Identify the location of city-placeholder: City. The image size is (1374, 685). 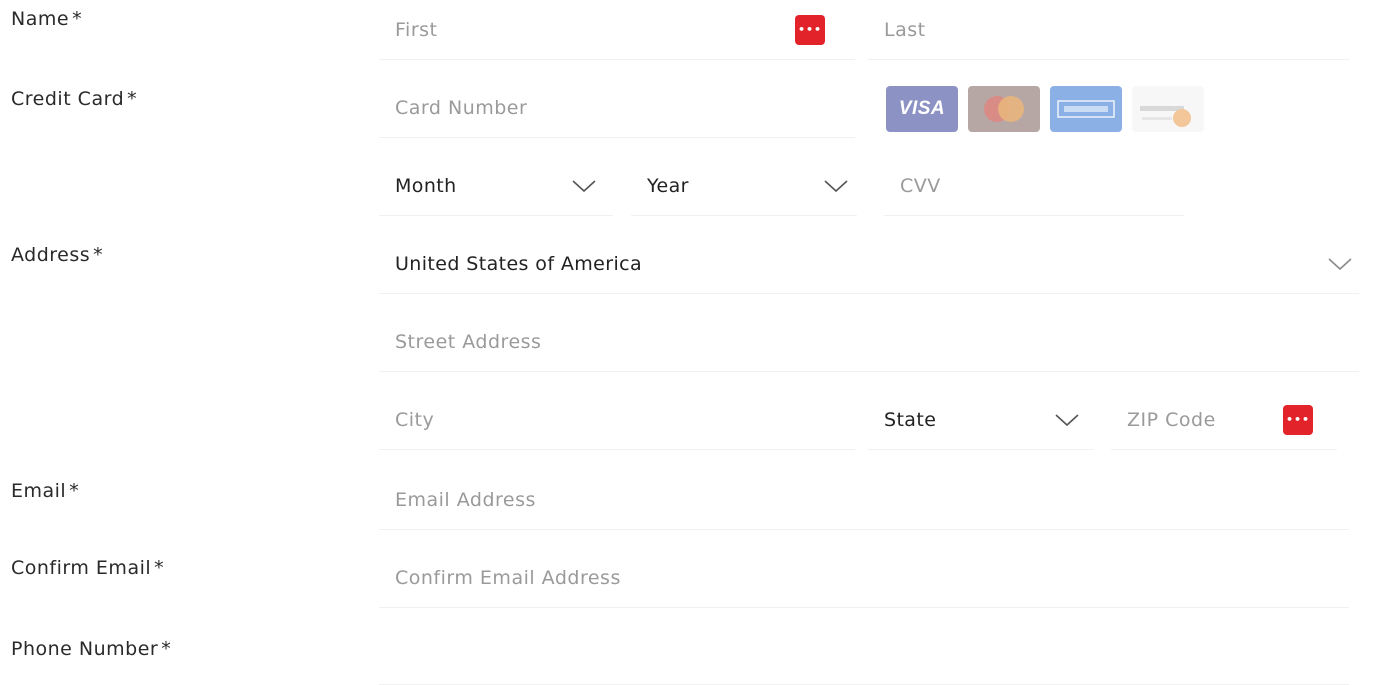
(415, 419).